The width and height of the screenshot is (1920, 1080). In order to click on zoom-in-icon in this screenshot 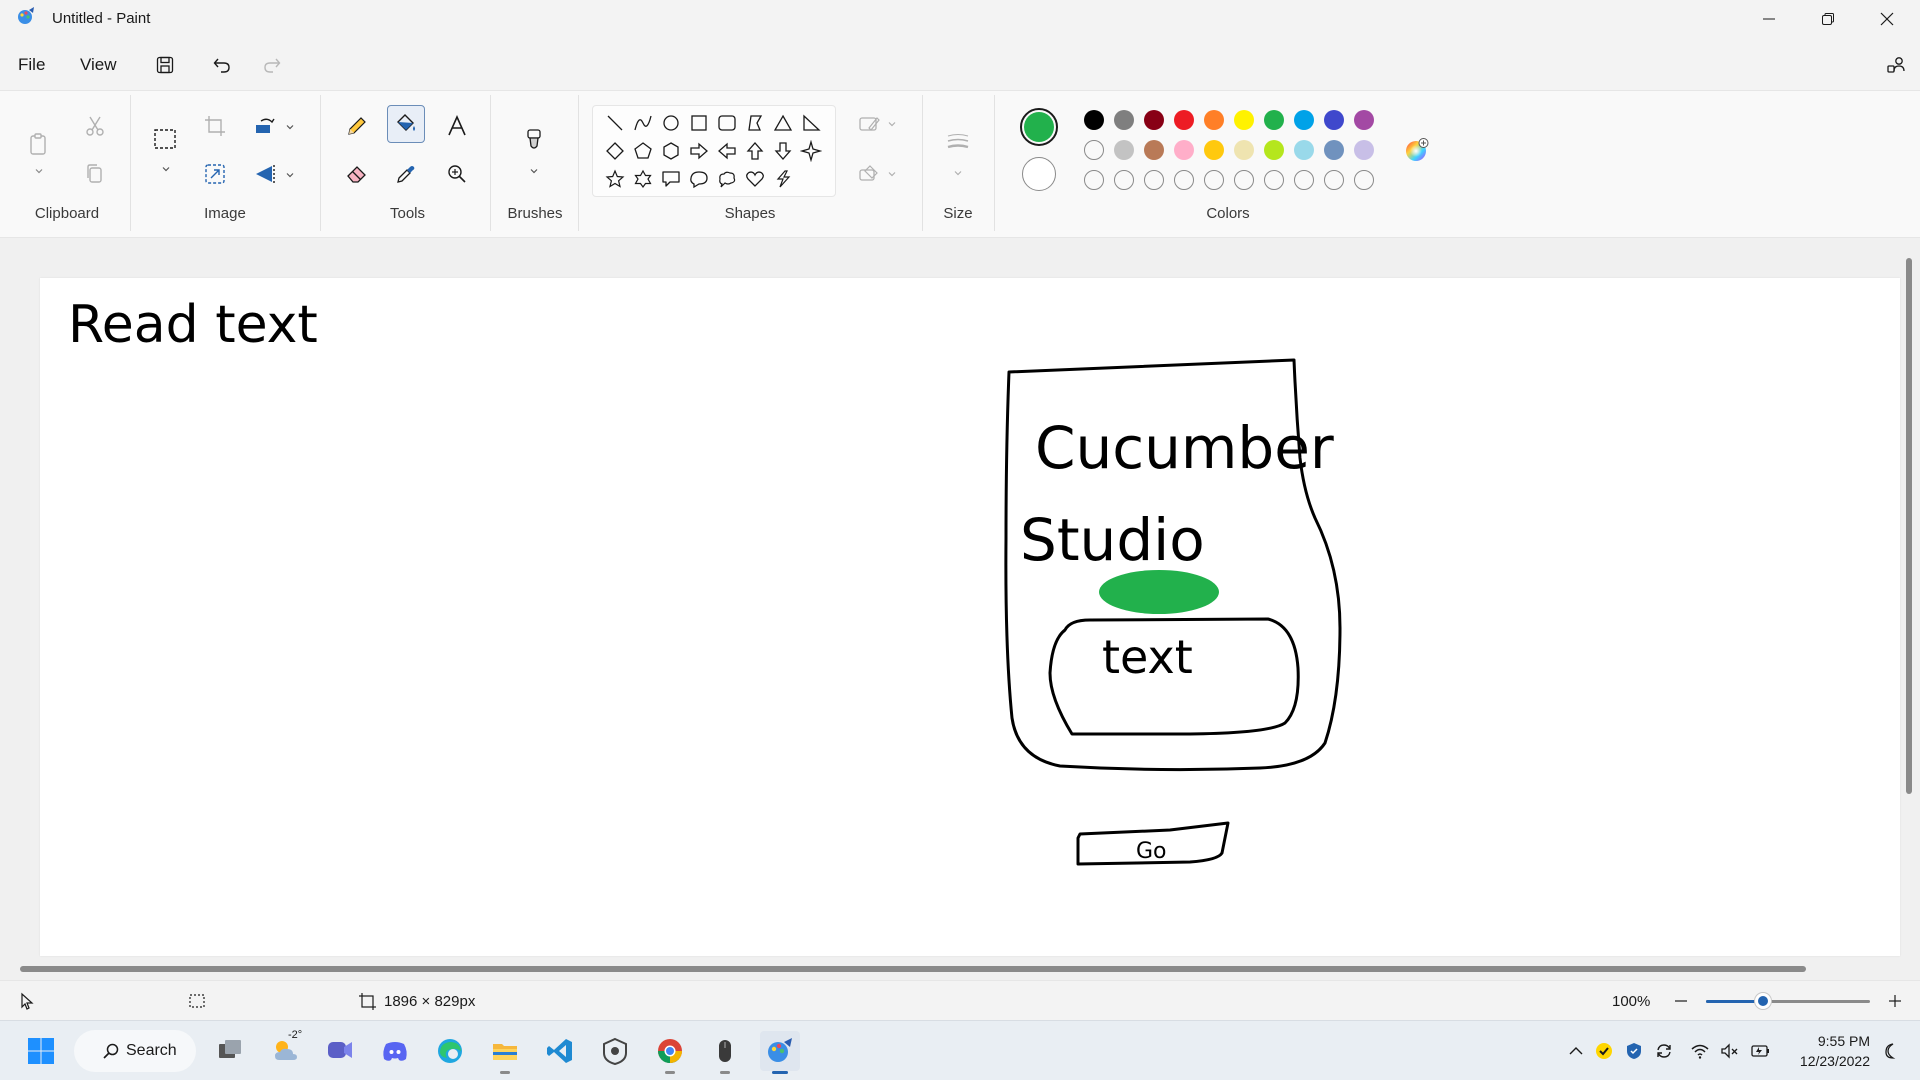, I will do `click(1895, 1001)`.